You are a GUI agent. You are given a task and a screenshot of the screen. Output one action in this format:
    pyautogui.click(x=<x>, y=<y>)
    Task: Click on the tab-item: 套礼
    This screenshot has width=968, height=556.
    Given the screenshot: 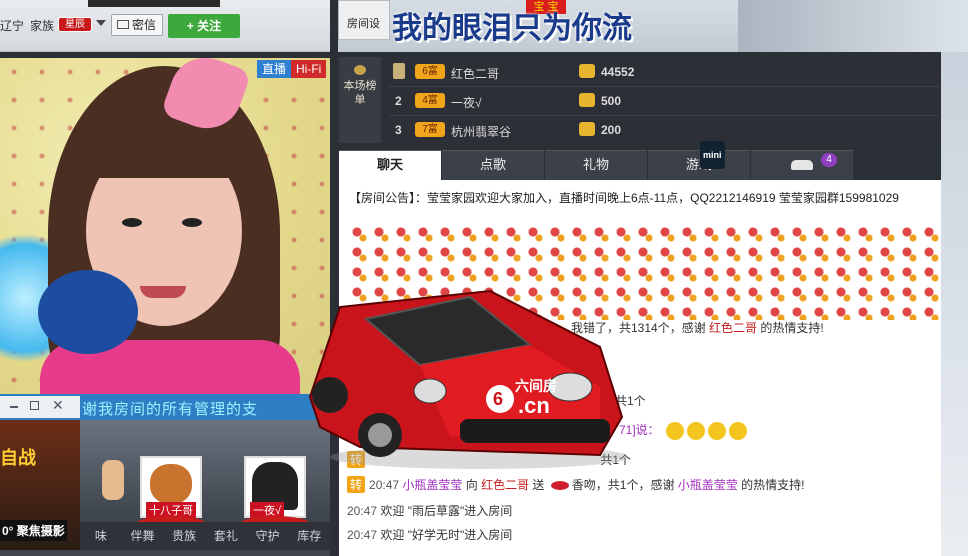 What is the action you would take?
    pyautogui.click(x=226, y=536)
    